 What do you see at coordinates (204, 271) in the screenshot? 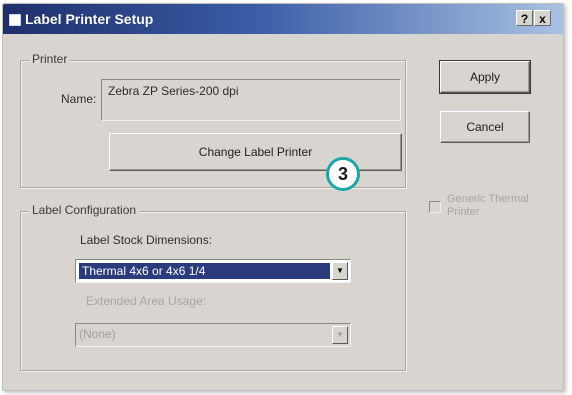
I see `label-stock-dimensions-value: Thermal 4x6 or 4x6 1/4` at bounding box center [204, 271].